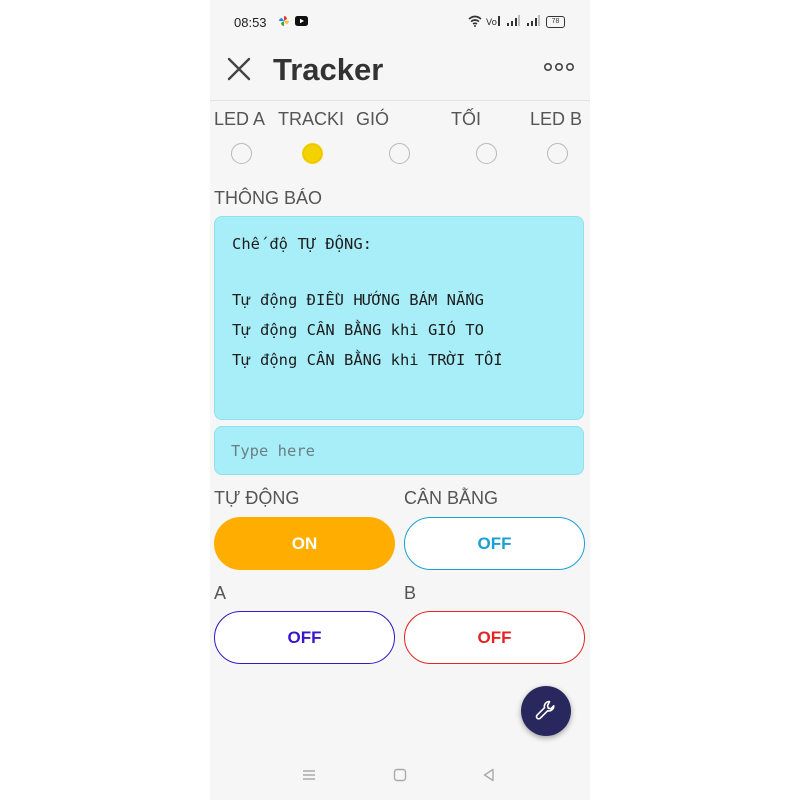 This screenshot has height=800, width=800. What do you see at coordinates (410, 593) in the screenshot?
I see `switch-label-b: B` at bounding box center [410, 593].